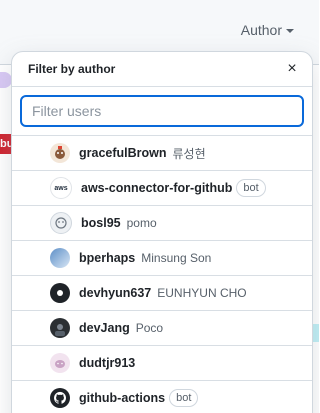  I want to click on bperhaps-avatar, so click(60, 258).